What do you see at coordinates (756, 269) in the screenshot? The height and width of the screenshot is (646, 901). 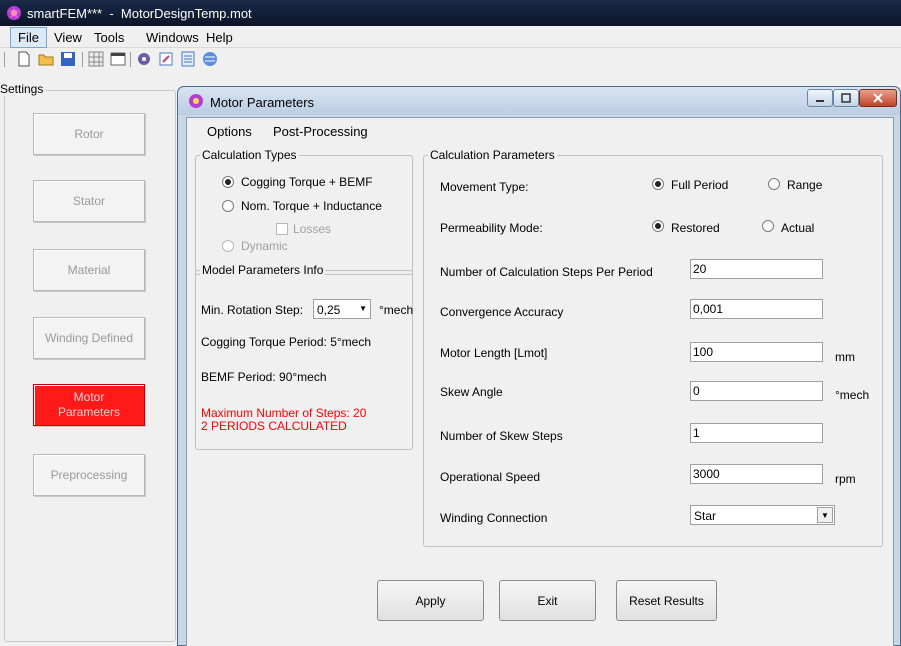 I see `steps-per-period-input: 20` at bounding box center [756, 269].